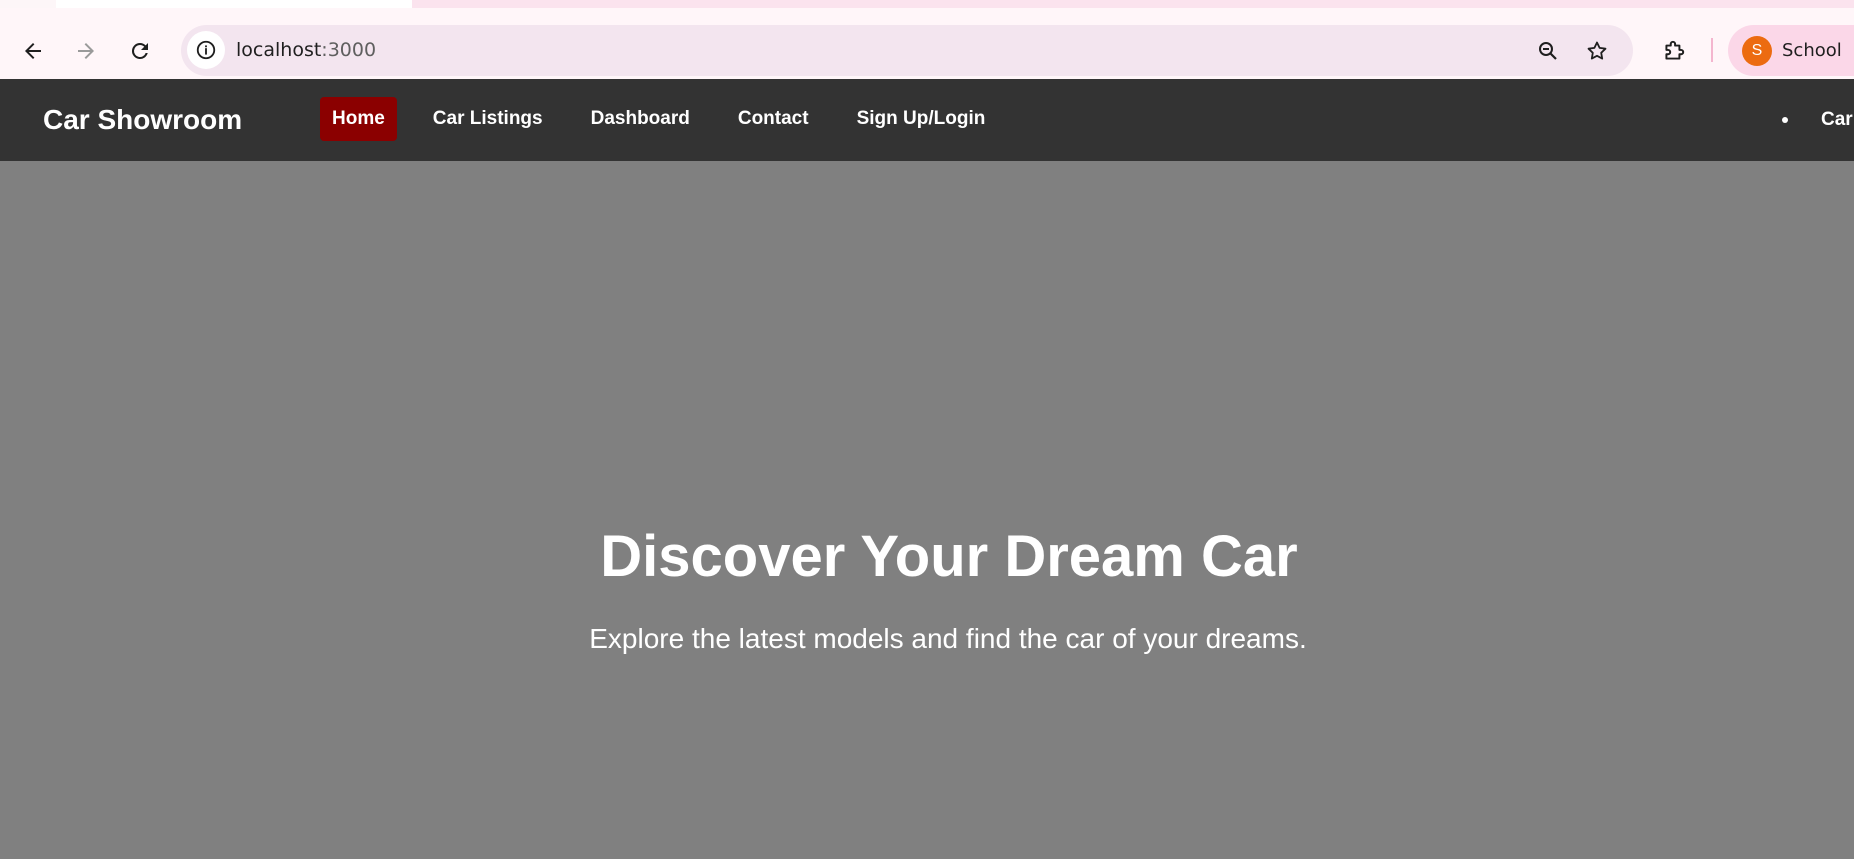  Describe the element at coordinates (1817, 120) in the screenshot. I see `nav-overflow-item: Car` at that location.